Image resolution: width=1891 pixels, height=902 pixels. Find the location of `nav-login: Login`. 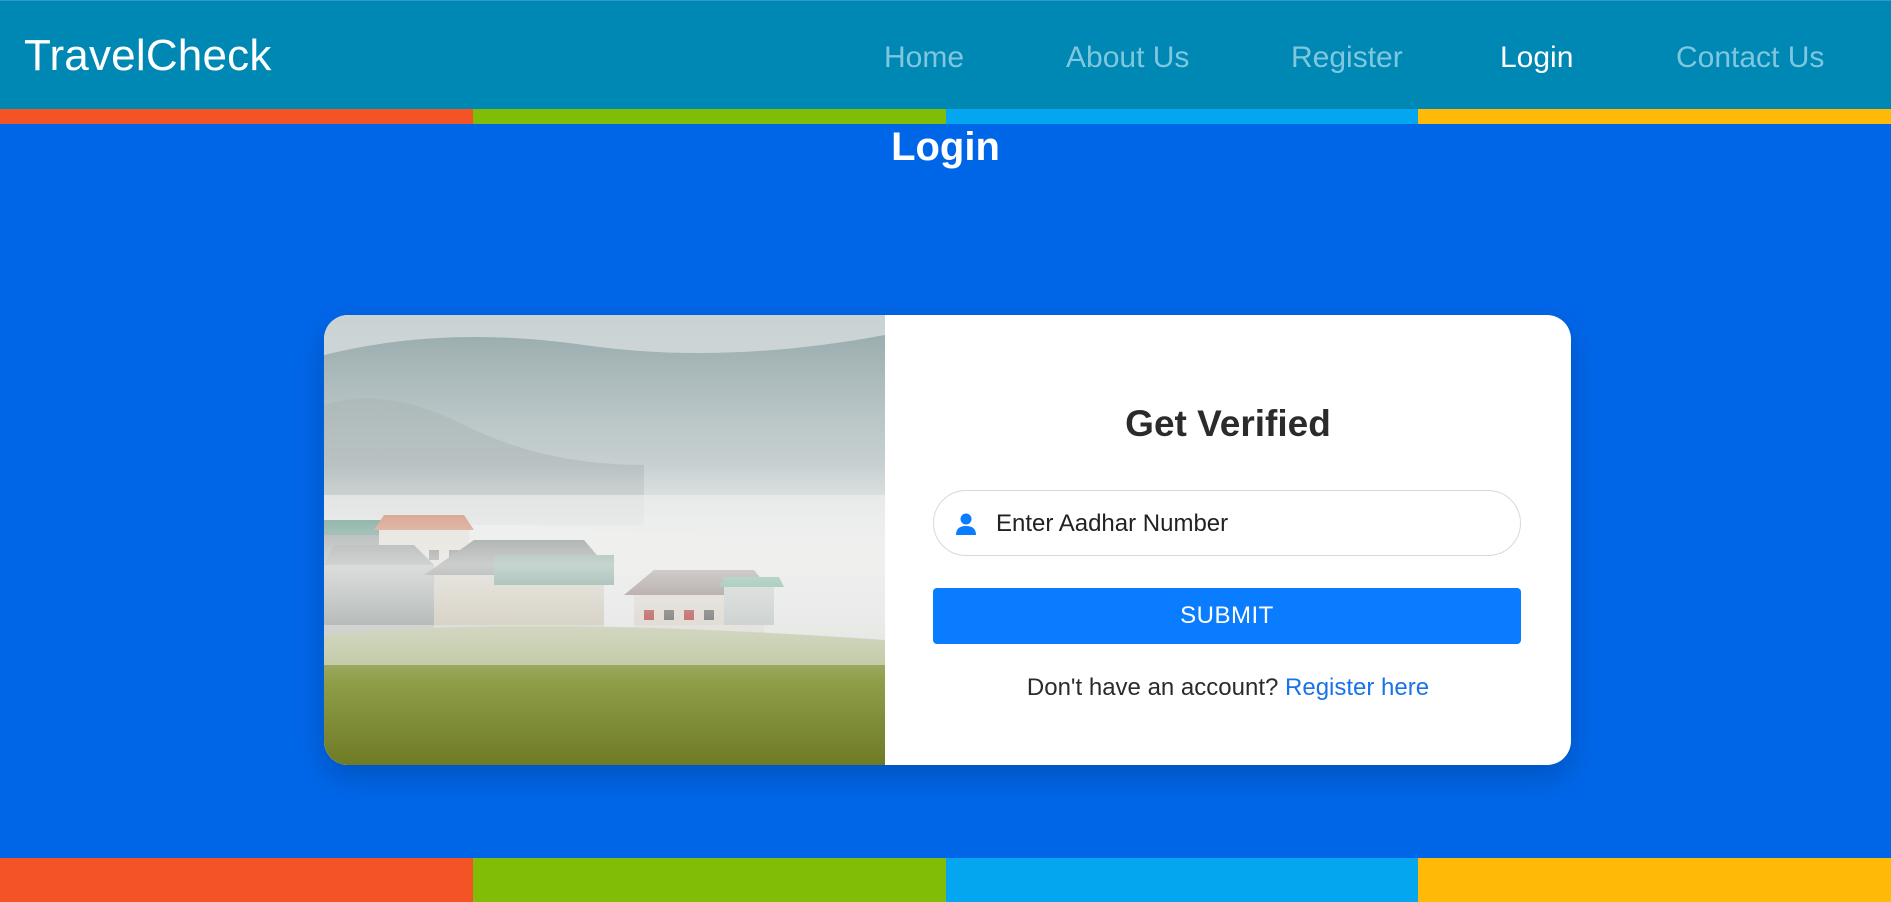

nav-login: Login is located at coordinates (1536, 58).